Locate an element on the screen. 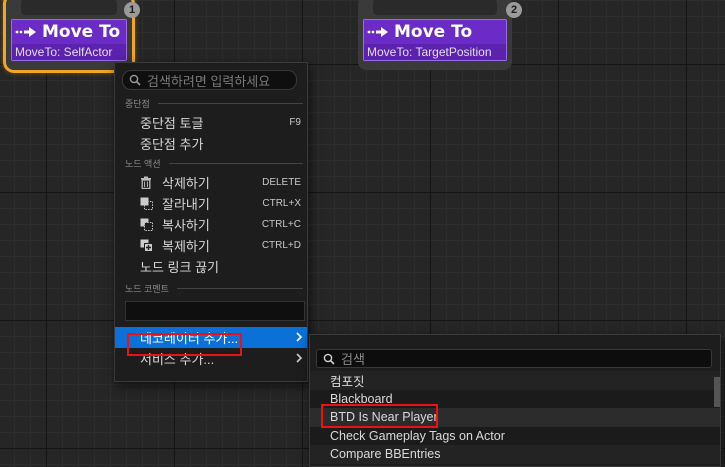 The height and width of the screenshot is (467, 725). menu-item-delete: 삭제하기 DELETE is located at coordinates (211, 182).